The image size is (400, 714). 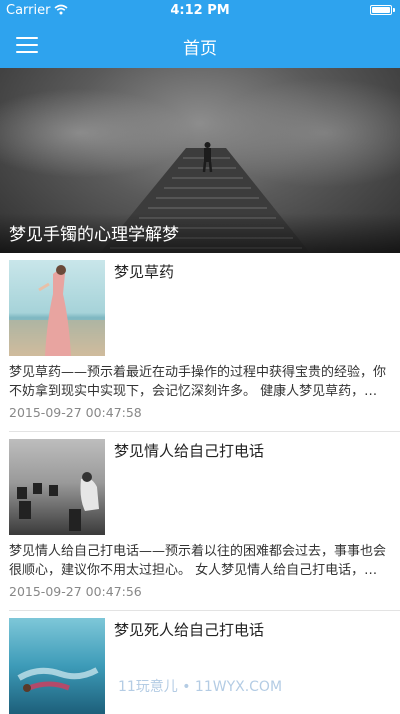 What do you see at coordinates (200, 49) in the screenshot?
I see `page-title: 首页` at bounding box center [200, 49].